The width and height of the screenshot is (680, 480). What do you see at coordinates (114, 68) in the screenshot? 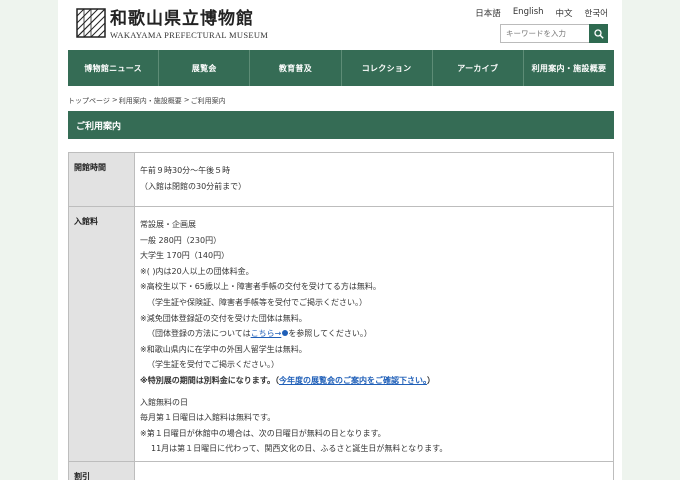
I see `nav-museum-news: 博物館ニュース` at bounding box center [114, 68].